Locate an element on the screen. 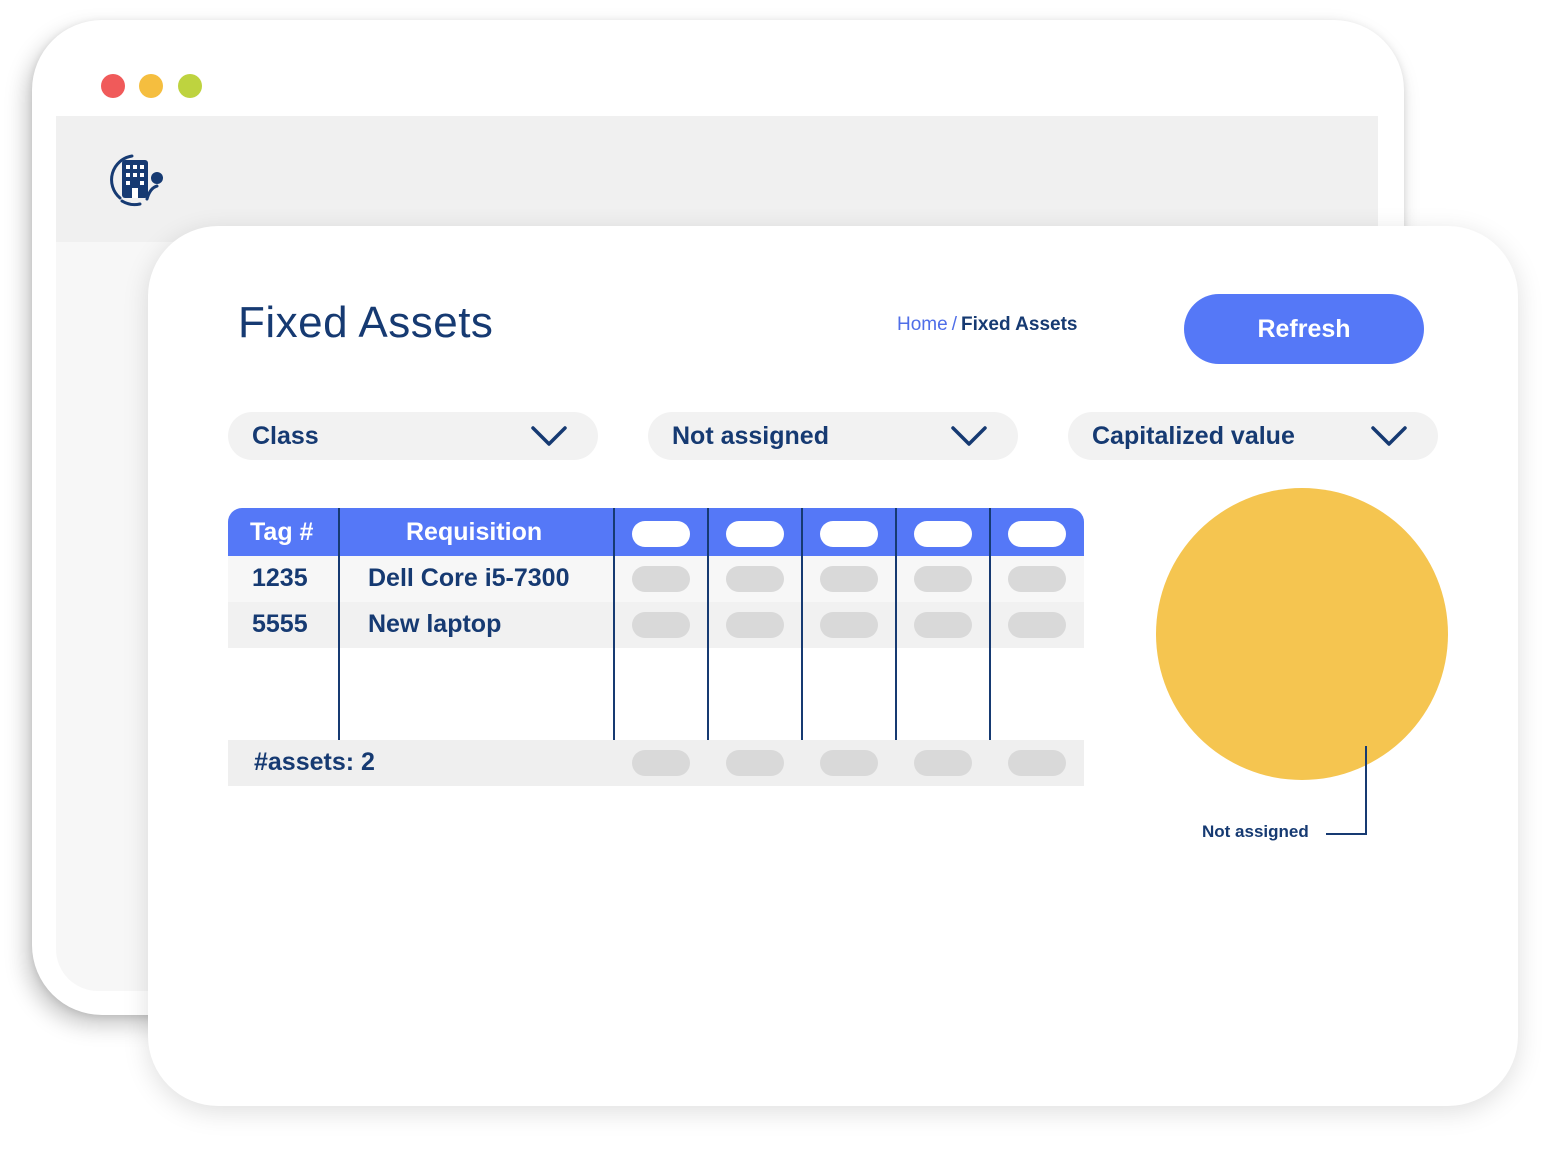 Image resolution: width=1558 pixels, height=1154 pixels. dropdown-label: Class is located at coordinates (285, 436).